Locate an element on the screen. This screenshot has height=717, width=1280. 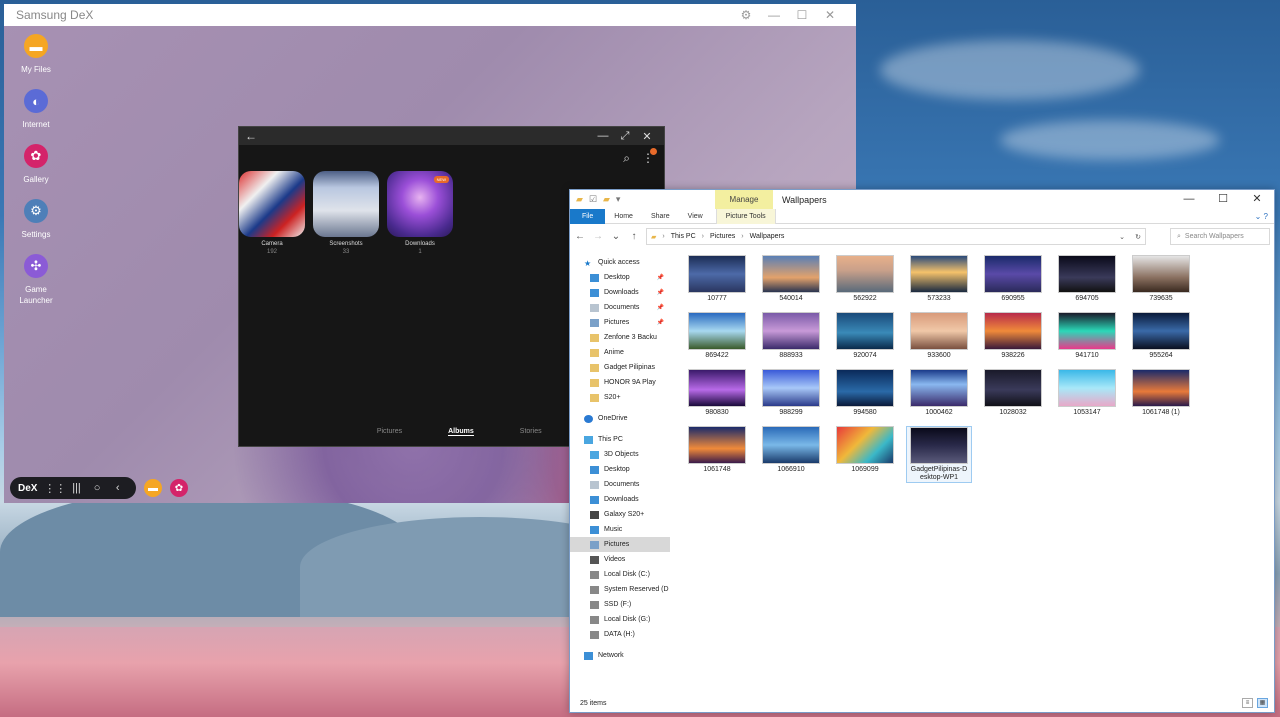
file-item: 1069099 is located at coordinates (865, 454).